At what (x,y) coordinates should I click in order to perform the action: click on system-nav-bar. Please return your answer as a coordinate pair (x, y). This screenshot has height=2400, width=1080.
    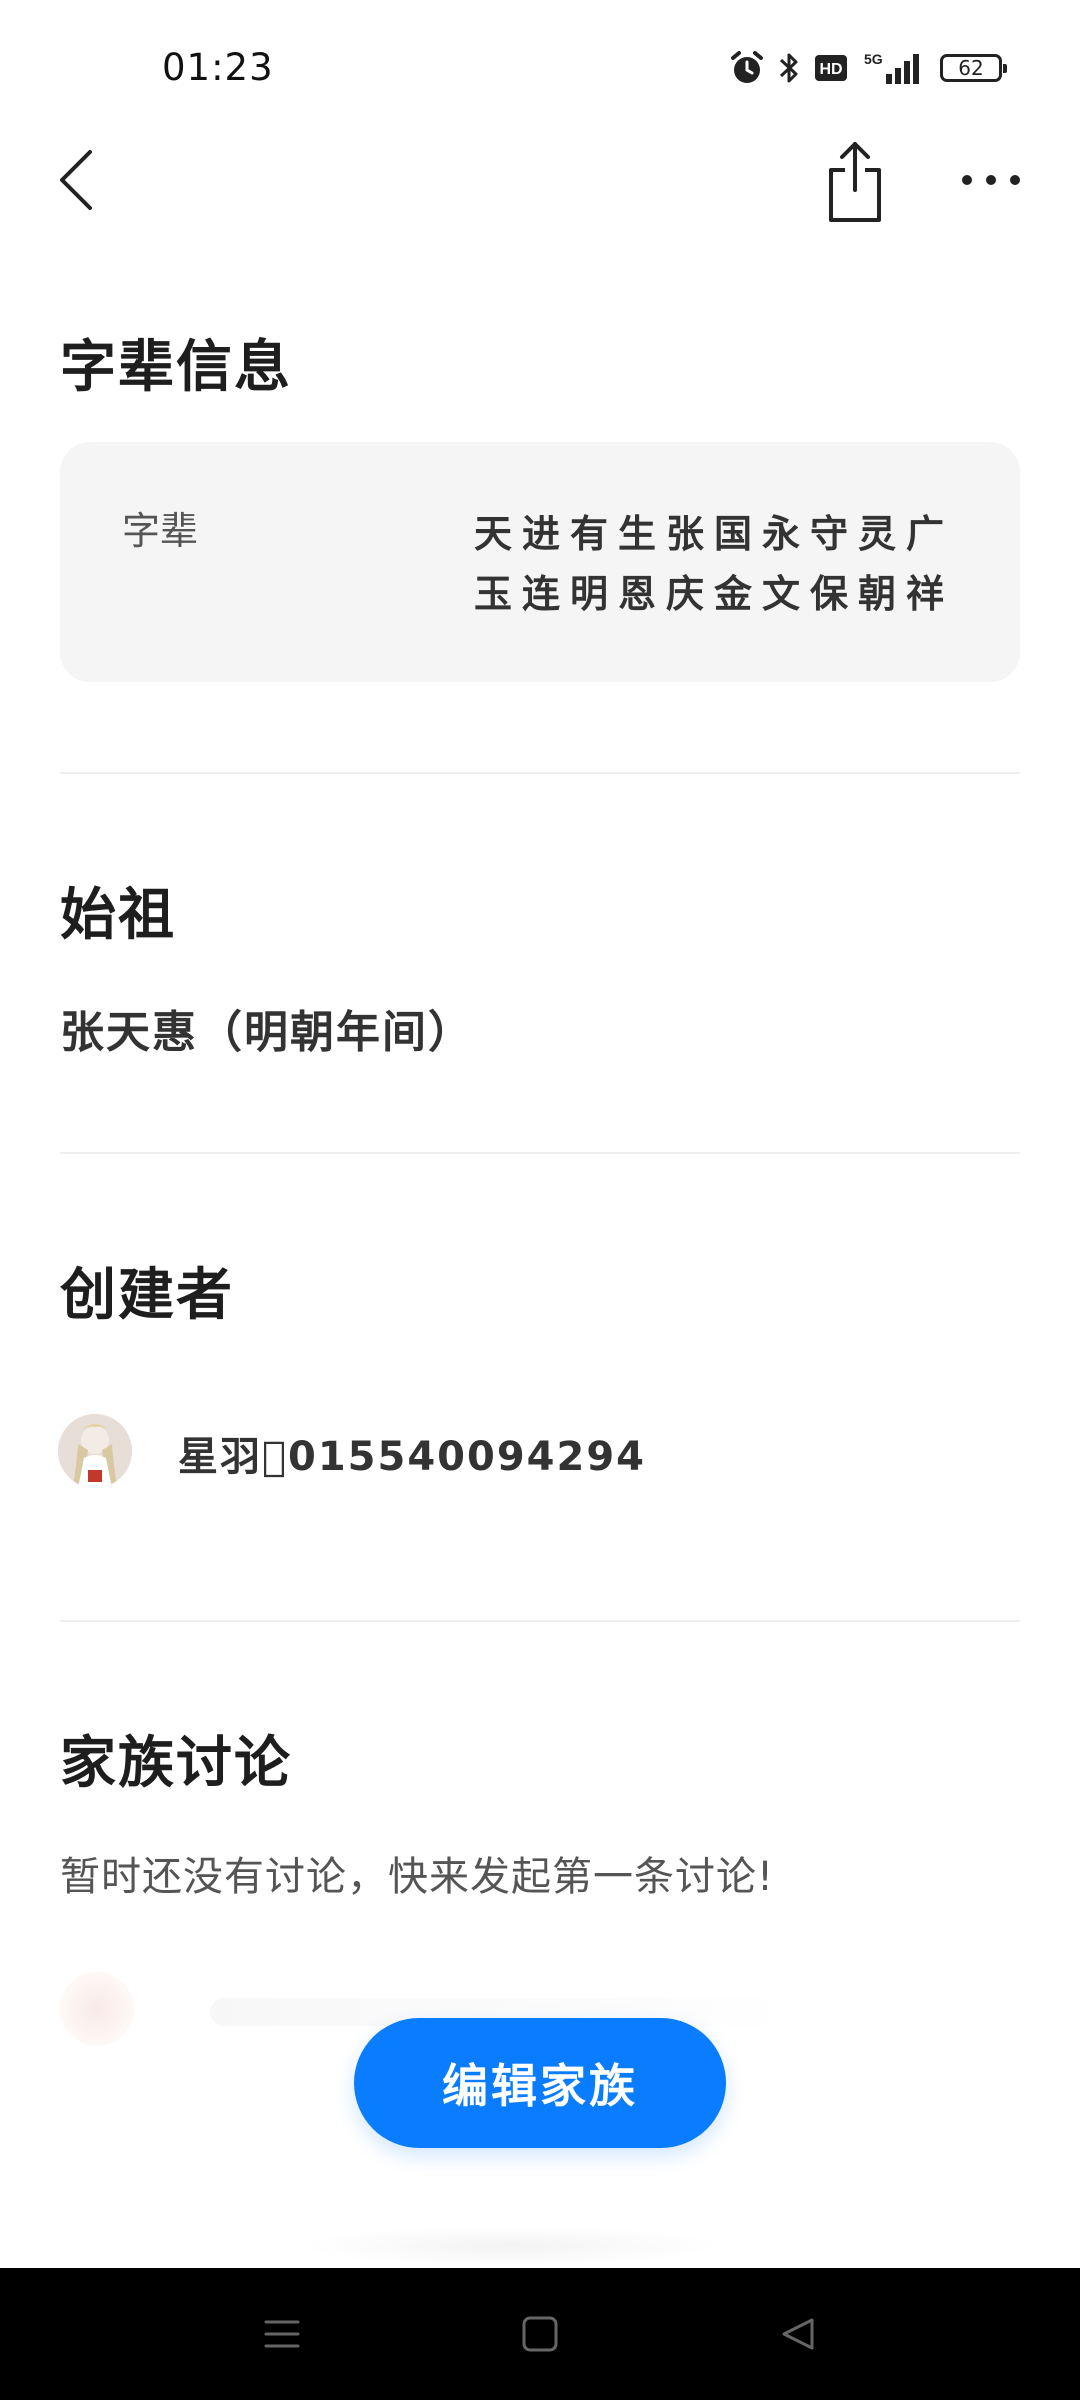
    Looking at the image, I should click on (540, 2334).